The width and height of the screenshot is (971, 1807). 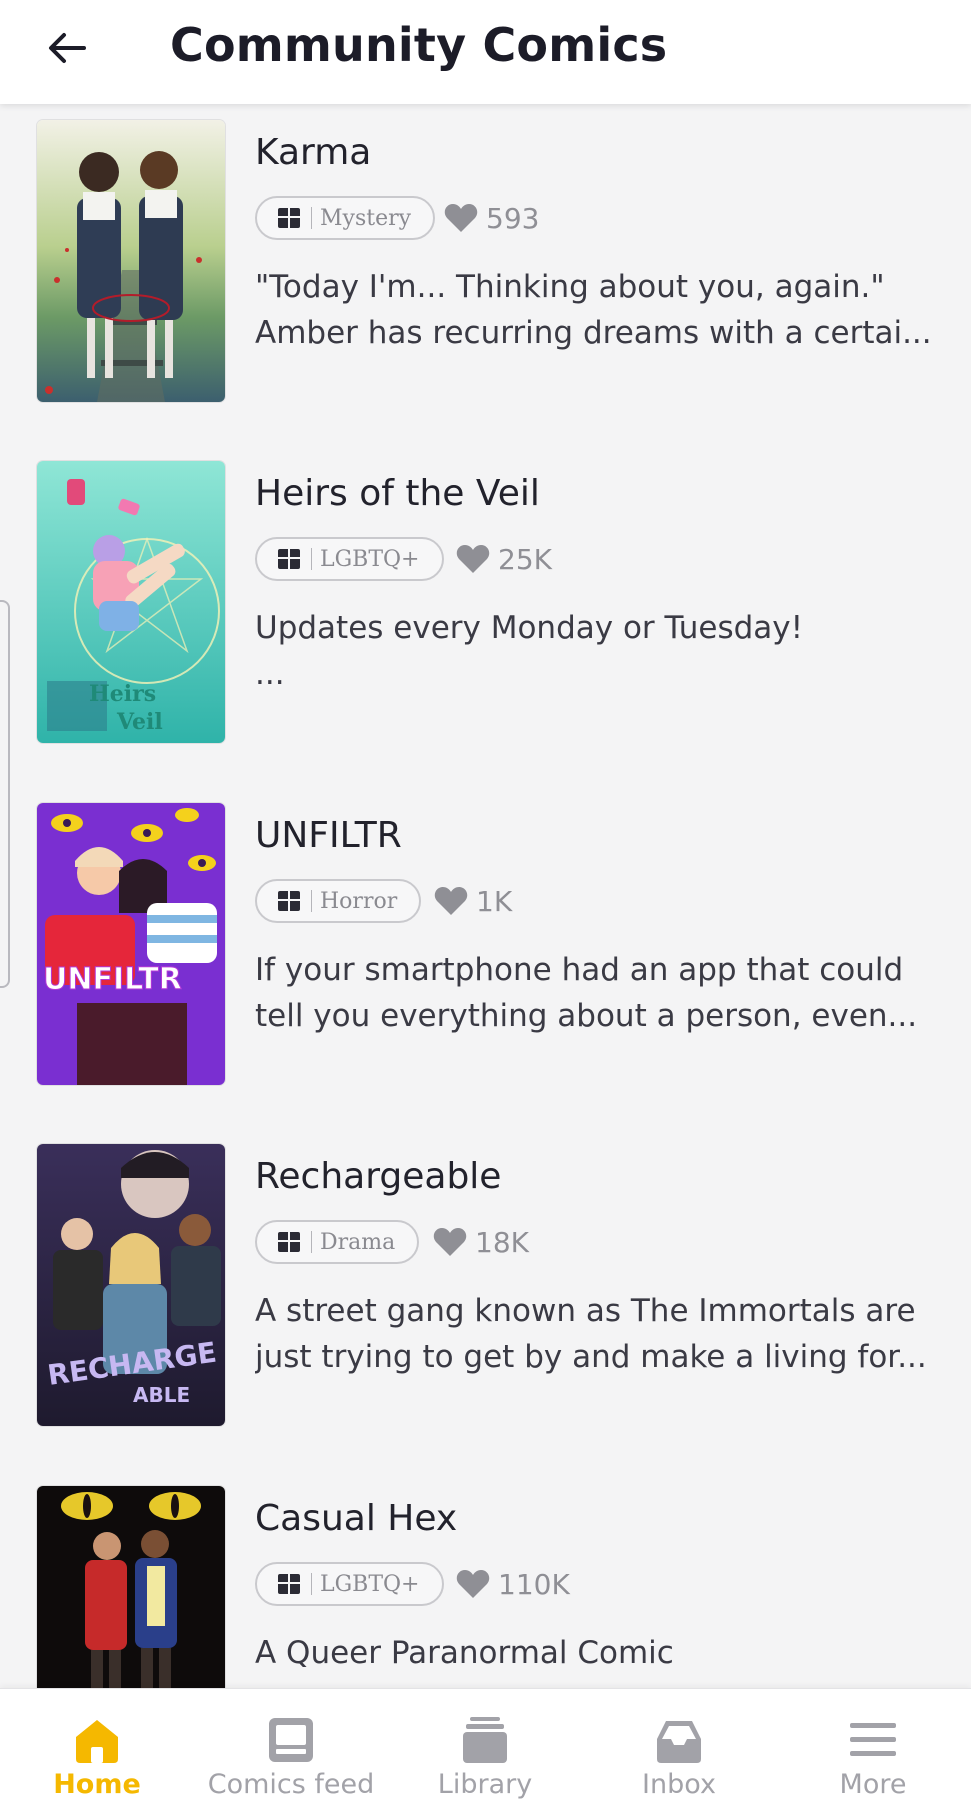 I want to click on description-line: If your smartphone had an app that could, so click(x=579, y=970).